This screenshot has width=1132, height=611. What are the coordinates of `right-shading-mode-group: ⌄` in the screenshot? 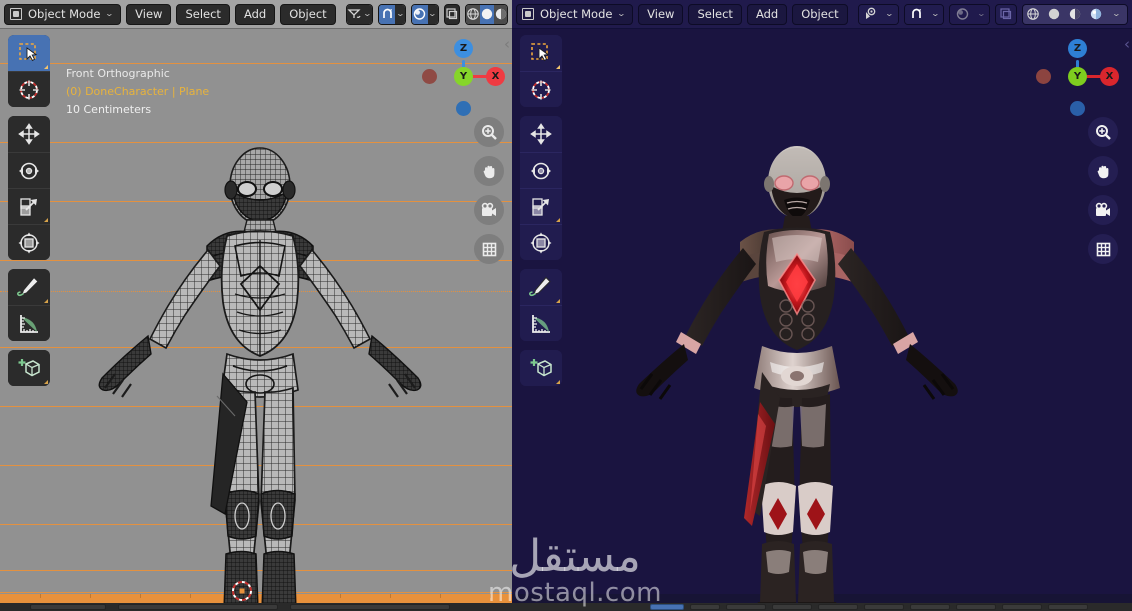 It's located at (1075, 14).